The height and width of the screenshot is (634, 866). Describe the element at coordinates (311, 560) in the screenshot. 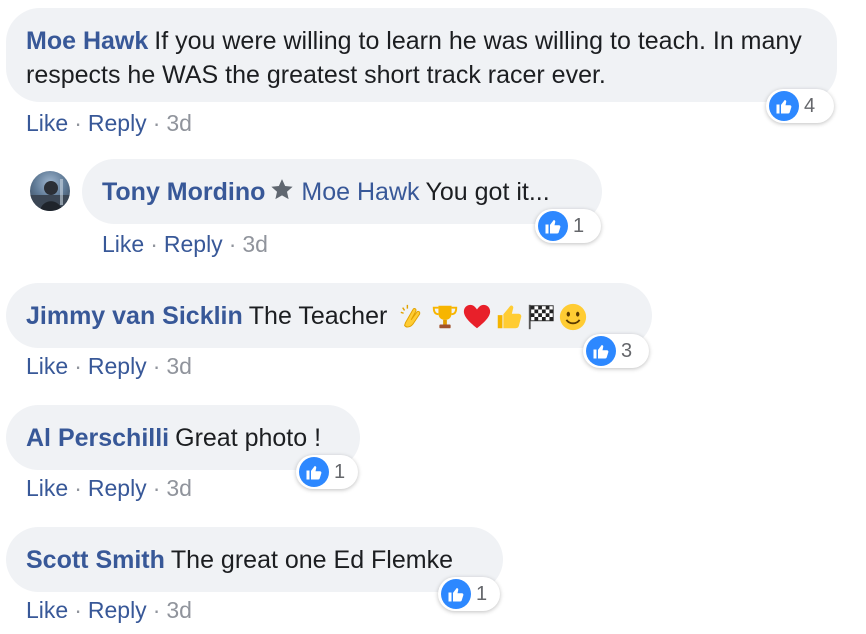

I see `comment-text: The great one Ed Flemke` at that location.